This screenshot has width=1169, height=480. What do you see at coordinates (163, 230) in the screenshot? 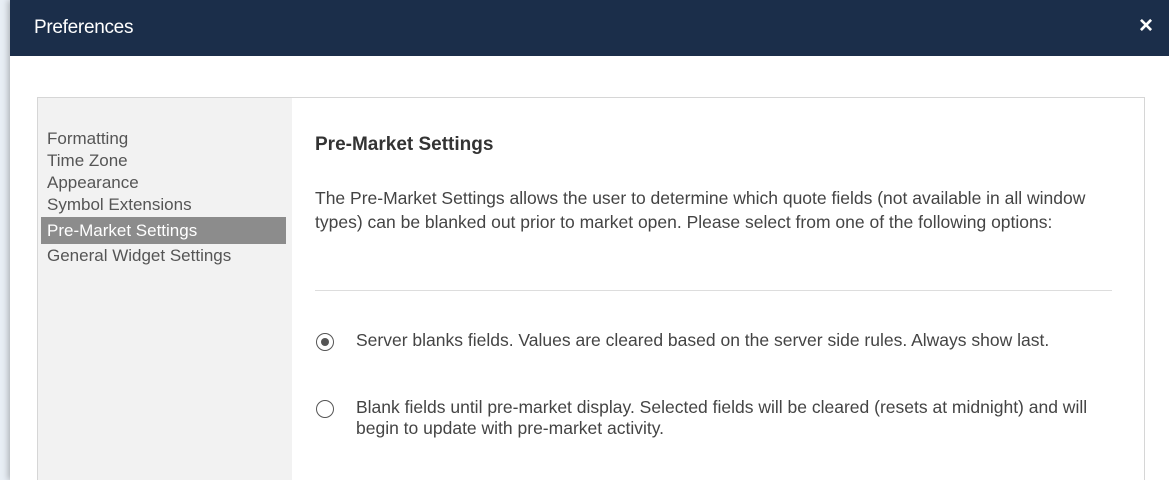
I see `sidebar-item-pre-market-settings: Pre-Market Settings` at bounding box center [163, 230].